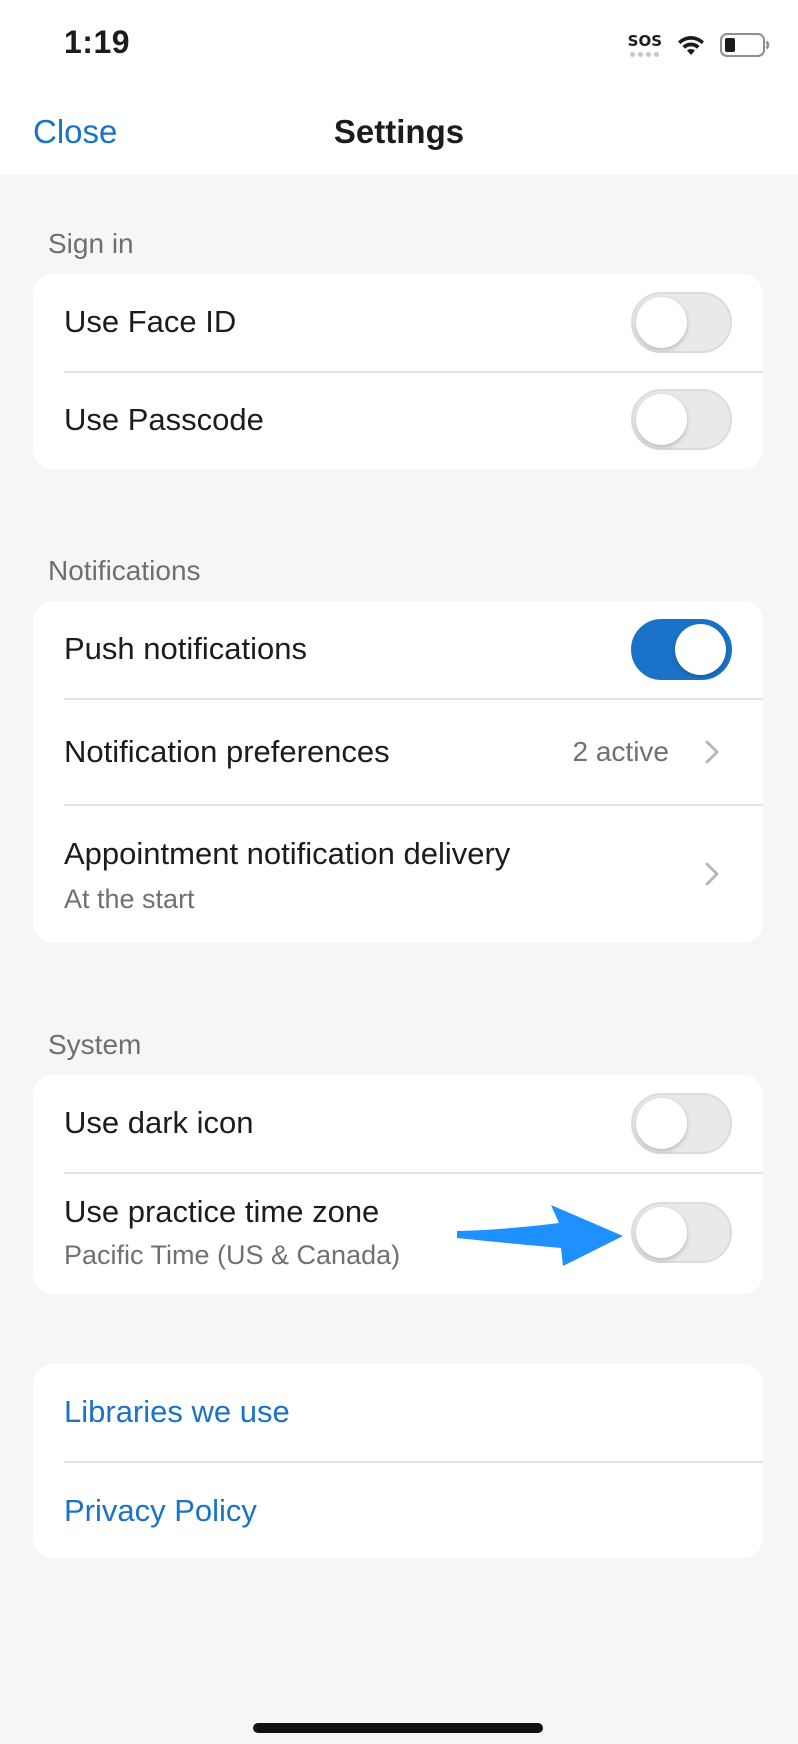 The height and width of the screenshot is (1744, 798). What do you see at coordinates (97, 42) in the screenshot?
I see `status-time: 1:19` at bounding box center [97, 42].